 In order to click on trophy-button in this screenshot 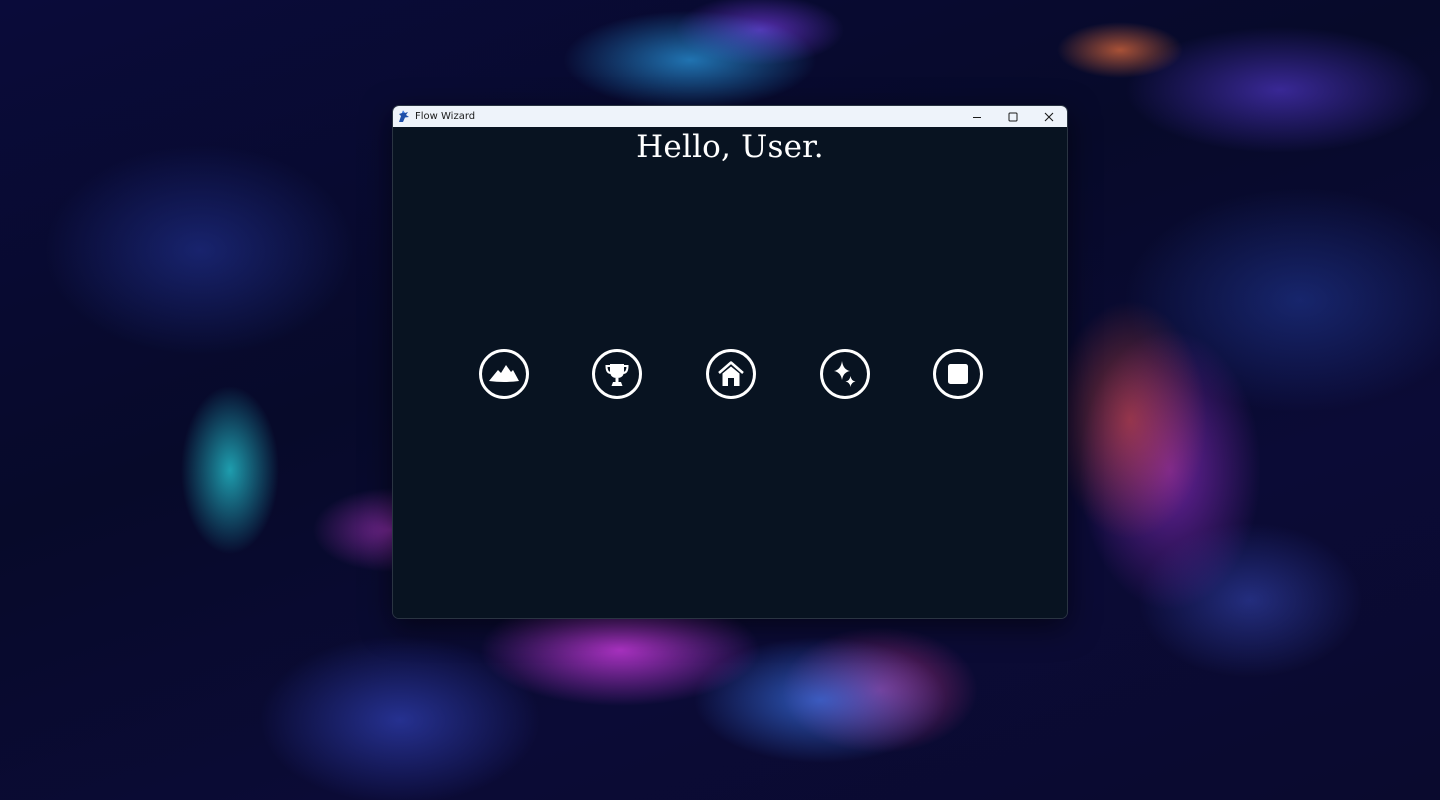, I will do `click(617, 374)`.